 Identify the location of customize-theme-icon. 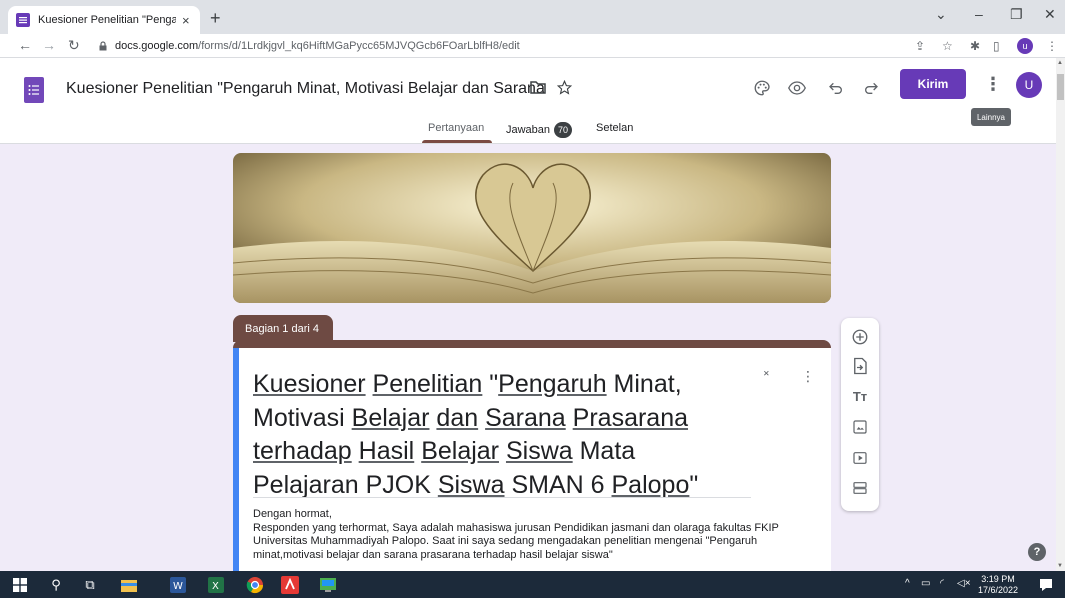
(762, 88).